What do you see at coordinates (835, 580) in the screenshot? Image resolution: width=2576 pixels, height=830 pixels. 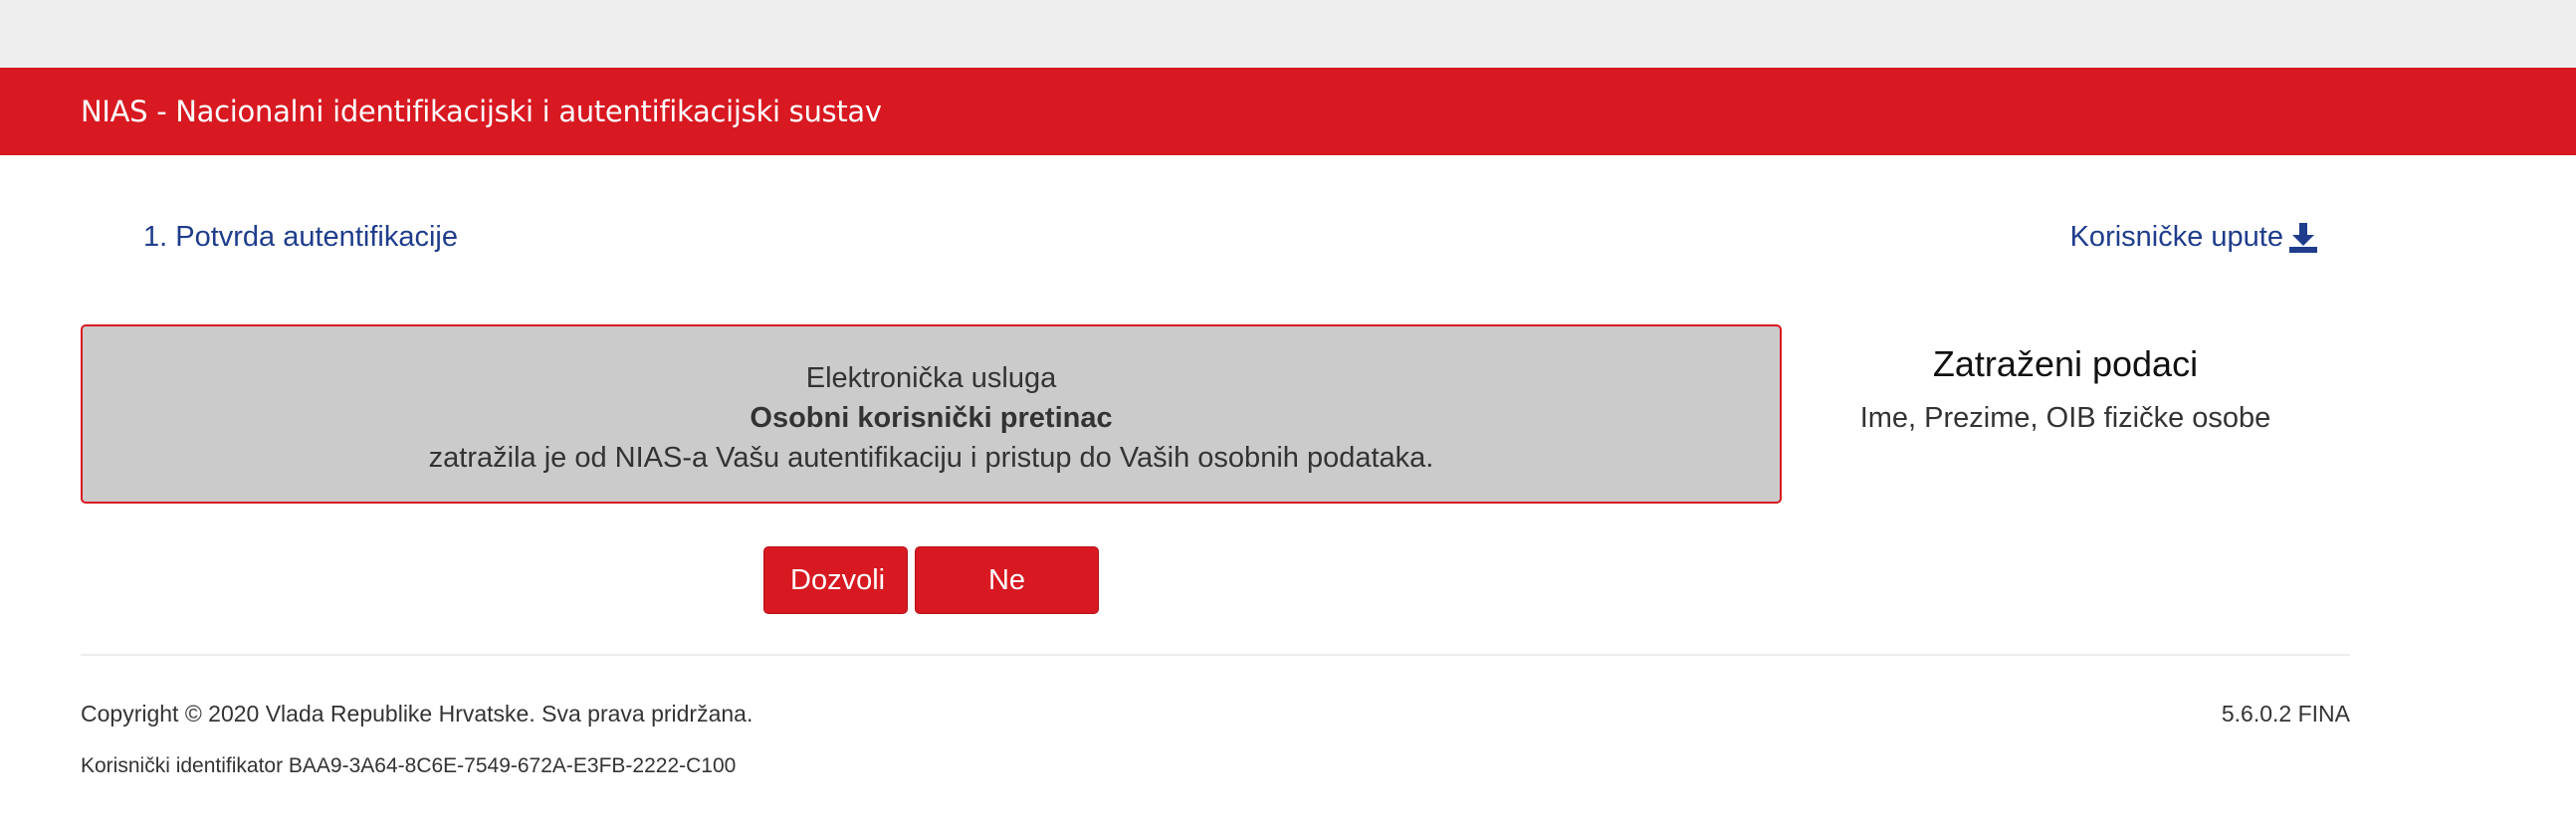 I see `allow-button: Dozvoli` at bounding box center [835, 580].